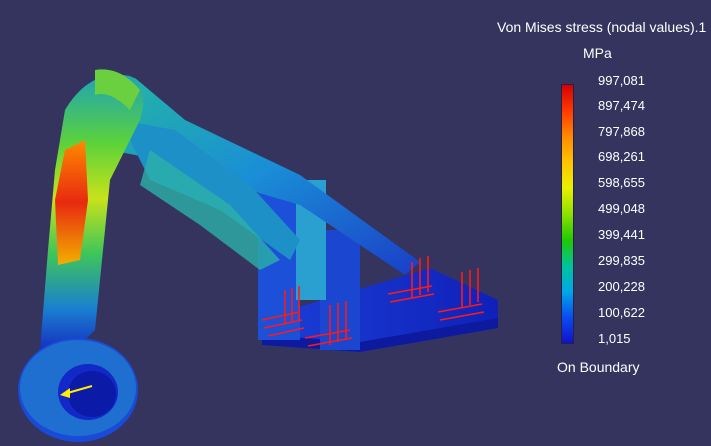  Describe the element at coordinates (621, 182) in the screenshot. I see `legend-tick-4: 598,655` at that location.